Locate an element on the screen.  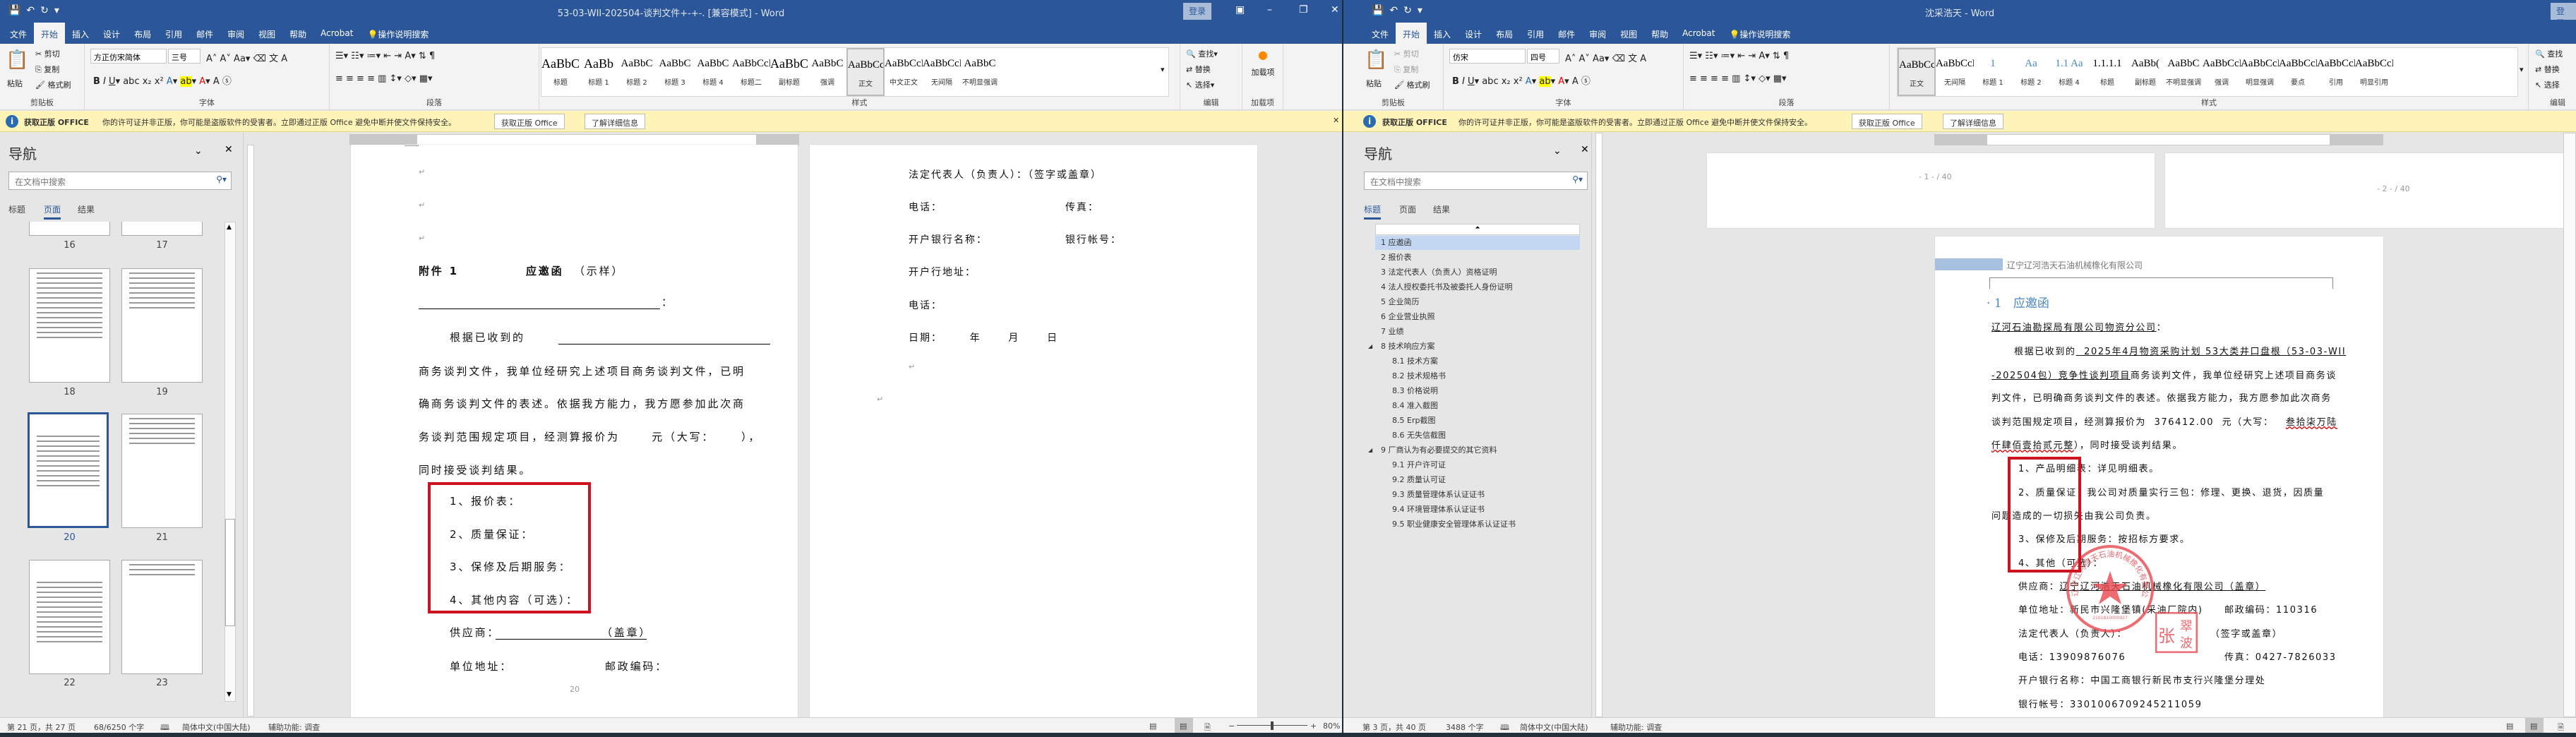
style-8: AaBbCc 正文 is located at coordinates (865, 72).